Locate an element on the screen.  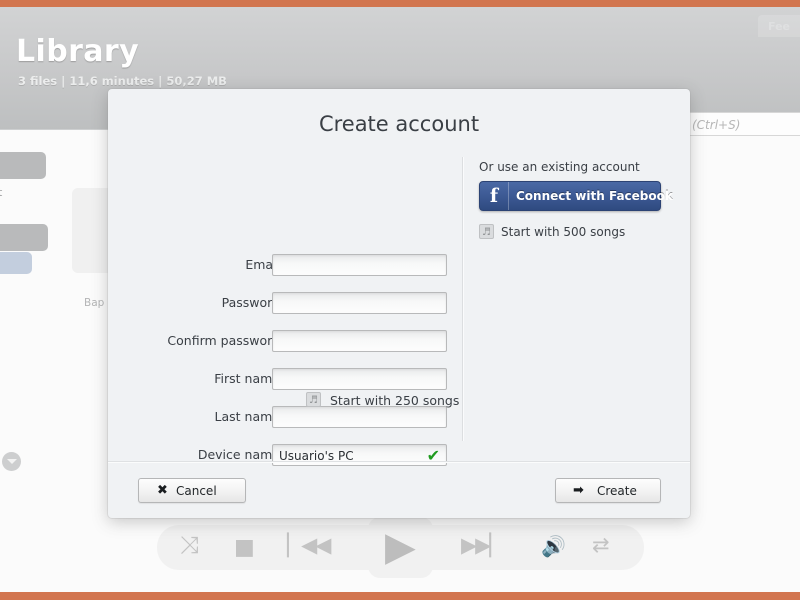
sidebar-dropdown-partial is located at coordinates (24, 347).